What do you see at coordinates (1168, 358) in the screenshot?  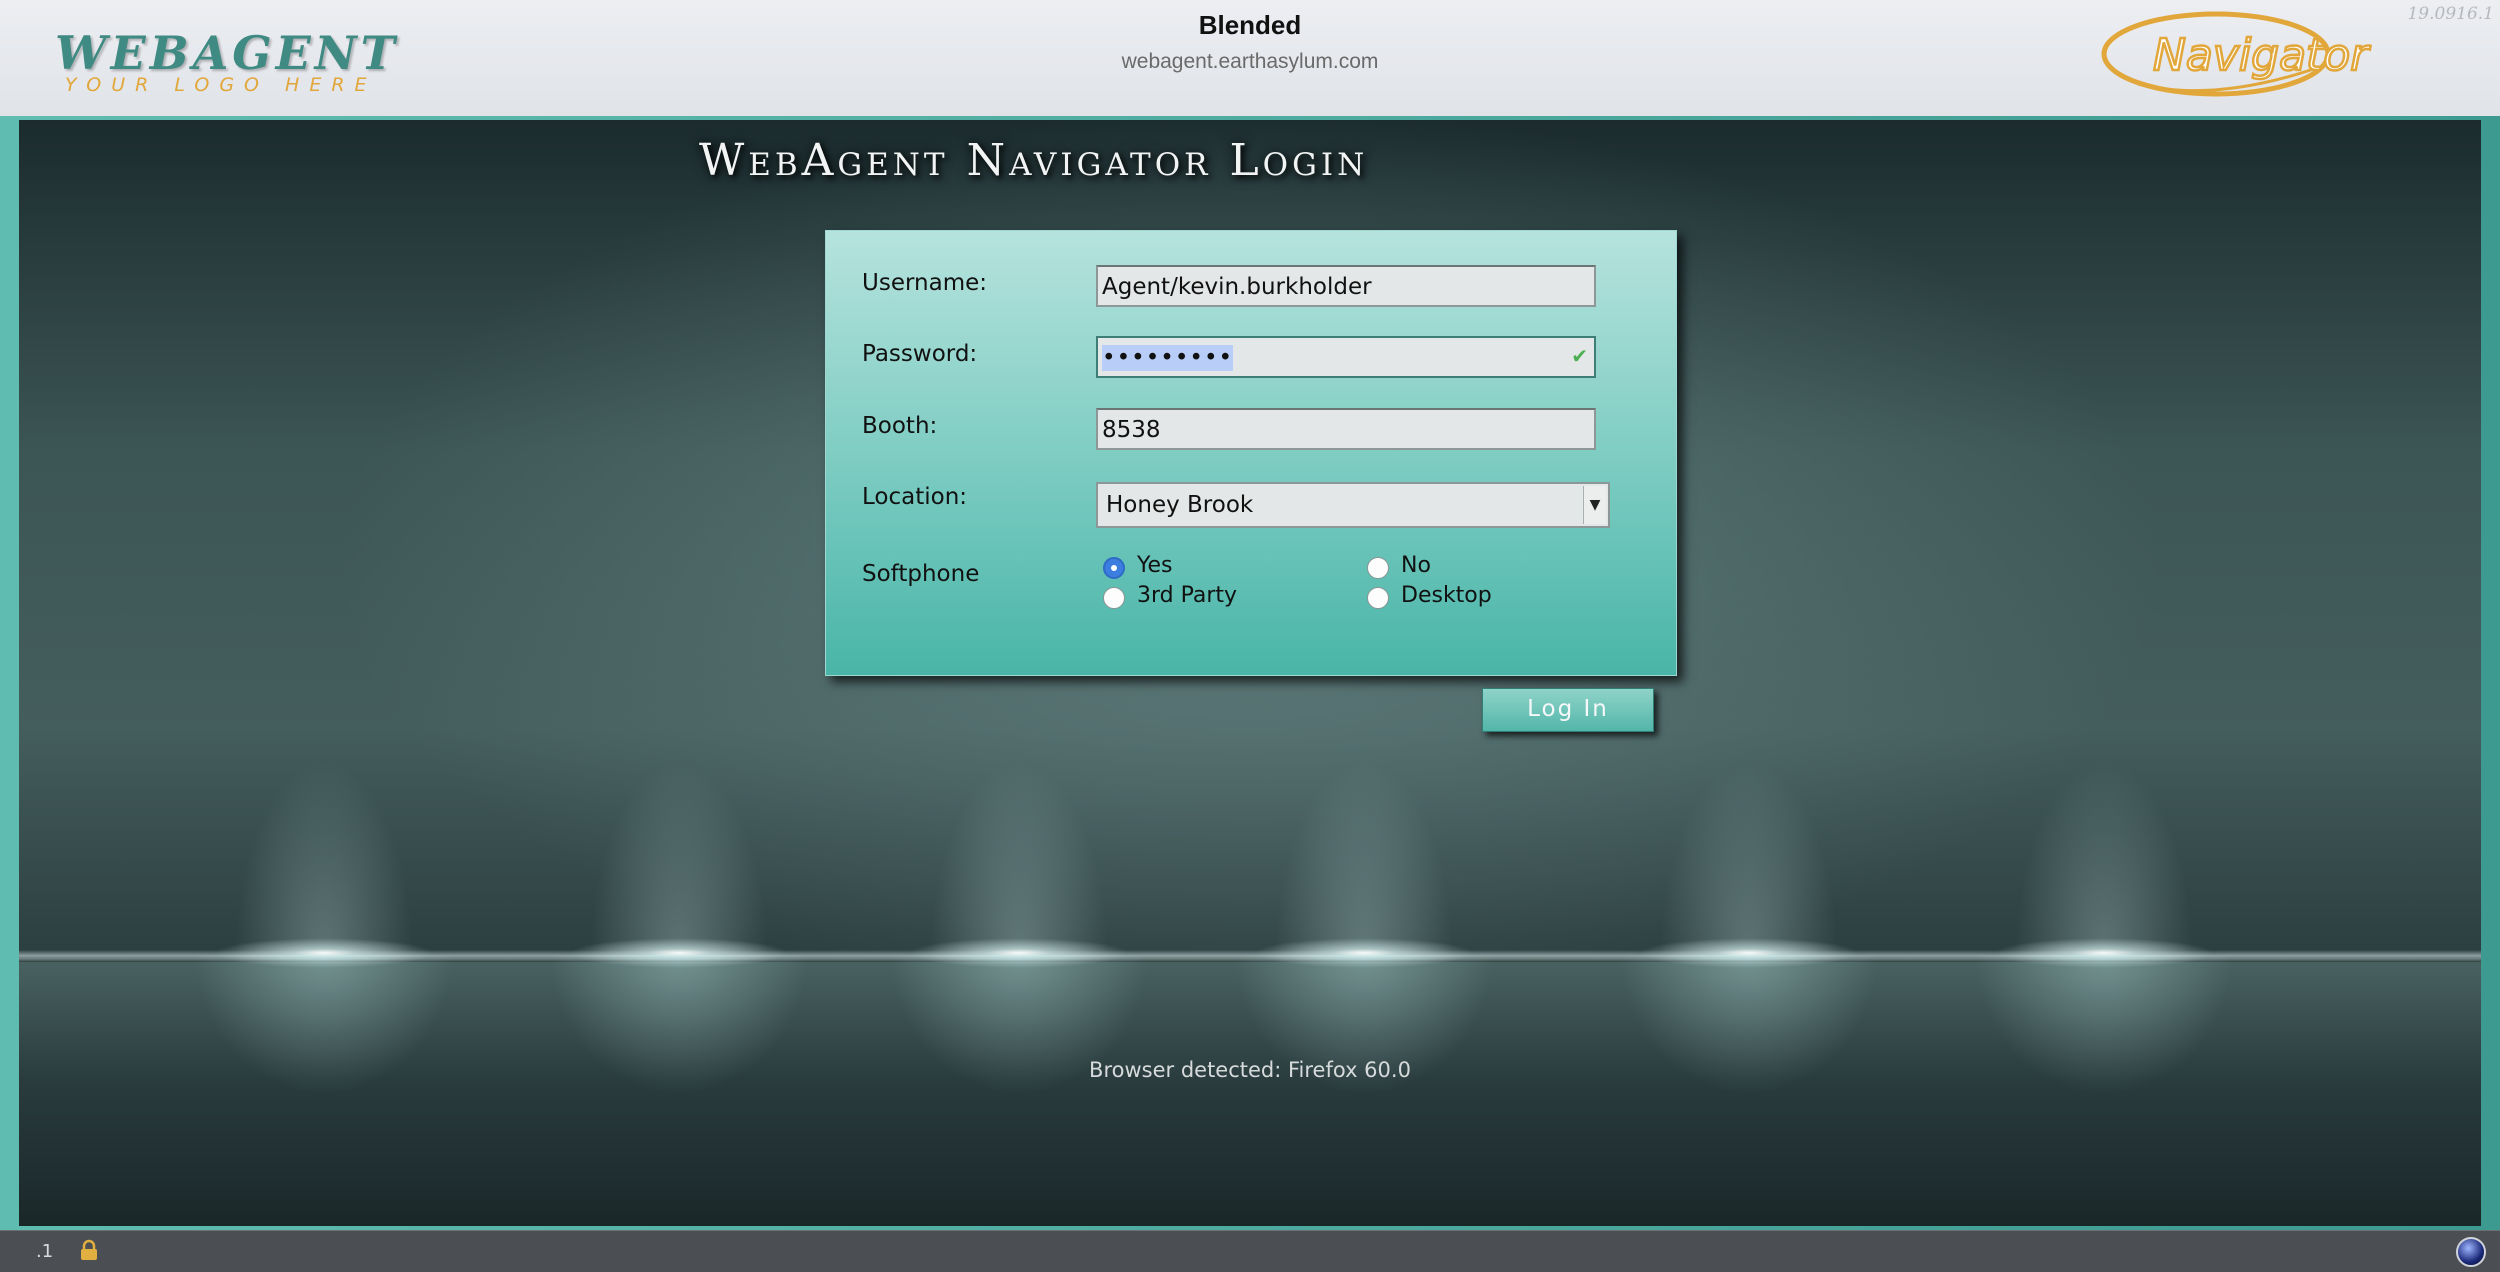 I see `password-value: •••••••••` at bounding box center [1168, 358].